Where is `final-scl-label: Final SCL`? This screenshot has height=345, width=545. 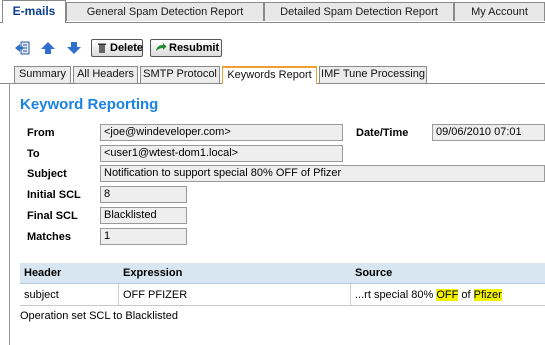 final-scl-label: Final SCL is located at coordinates (52, 216).